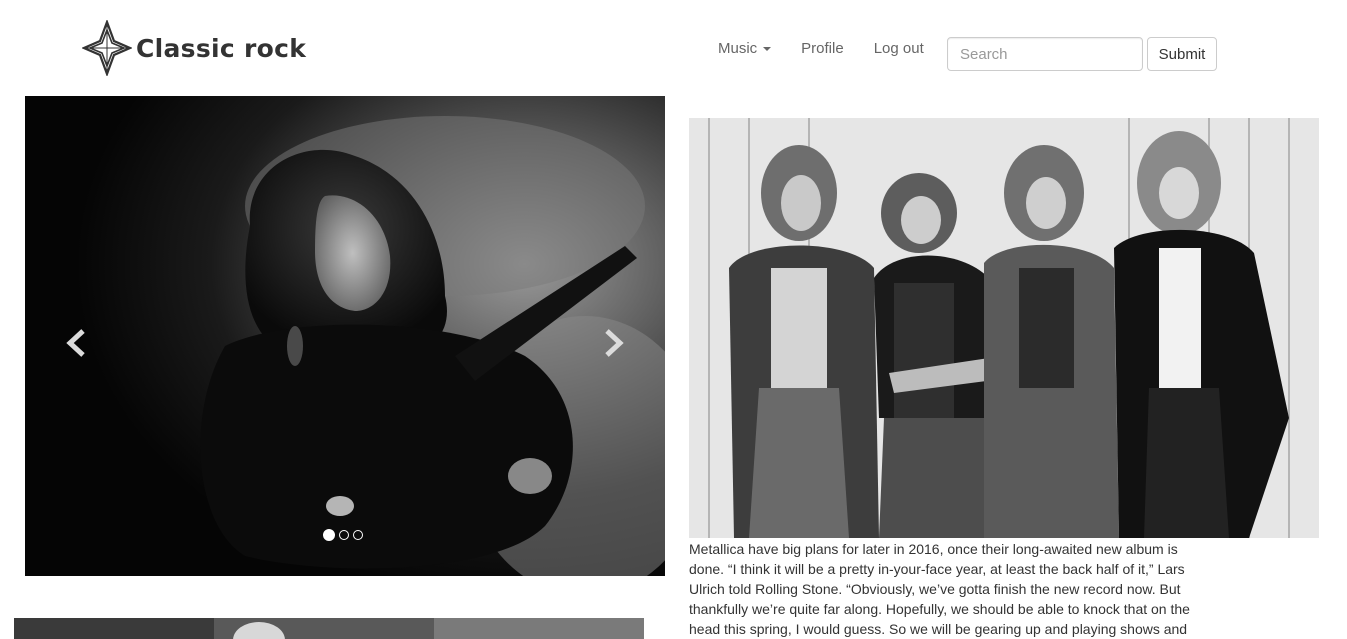  I want to click on caret-down-icon, so click(767, 48).